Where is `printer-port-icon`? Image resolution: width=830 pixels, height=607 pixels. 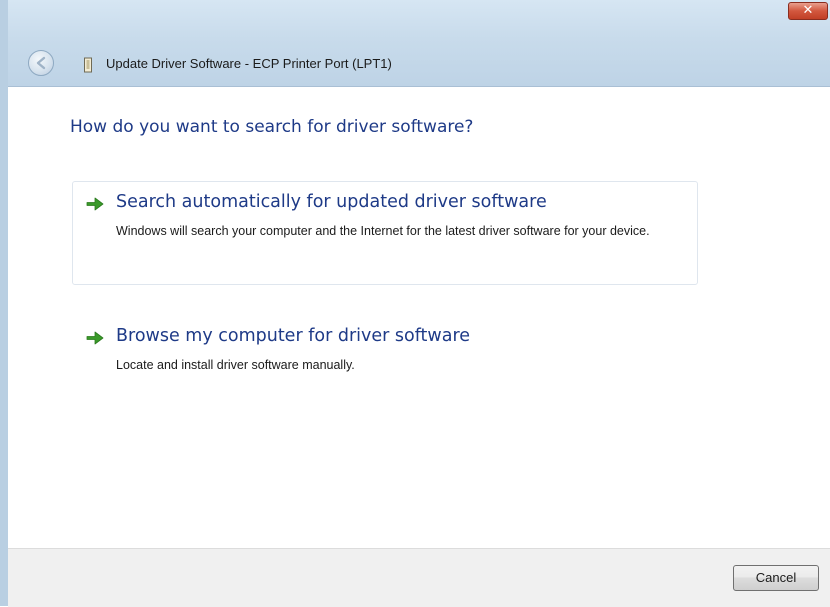 printer-port-icon is located at coordinates (88, 65).